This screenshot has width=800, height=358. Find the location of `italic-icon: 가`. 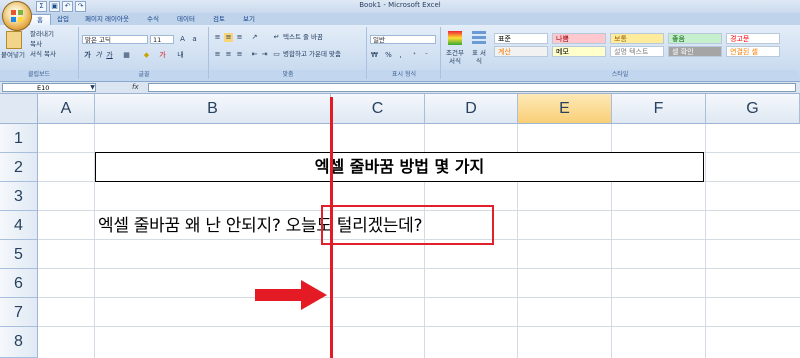

italic-icon: 가 is located at coordinates (98, 55).